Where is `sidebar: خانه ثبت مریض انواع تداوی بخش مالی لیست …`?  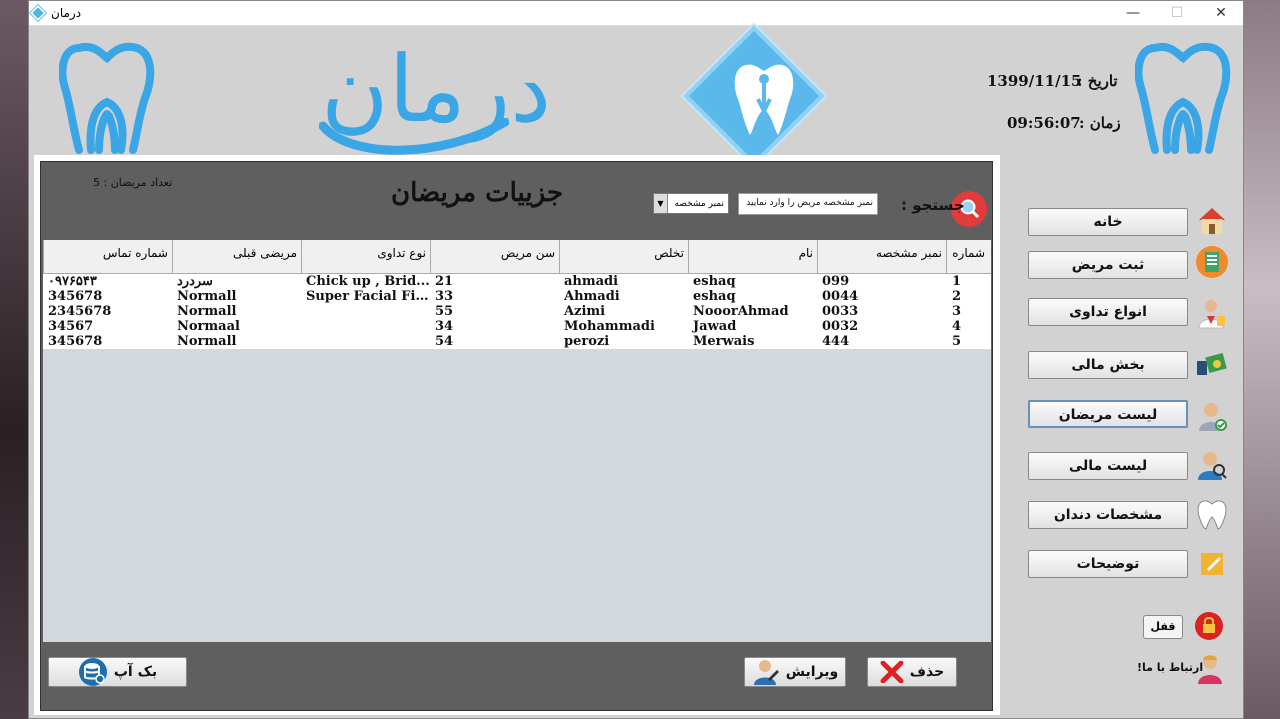 sidebar: خانه ثبت مریض انواع تداوی بخش مالی لیست … is located at coordinates (1125, 435).